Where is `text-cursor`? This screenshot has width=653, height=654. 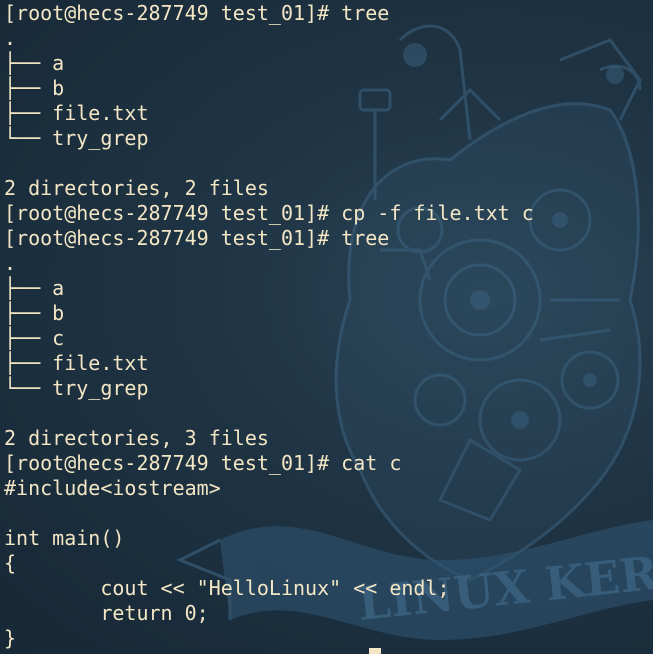 text-cursor is located at coordinates (375, 651).